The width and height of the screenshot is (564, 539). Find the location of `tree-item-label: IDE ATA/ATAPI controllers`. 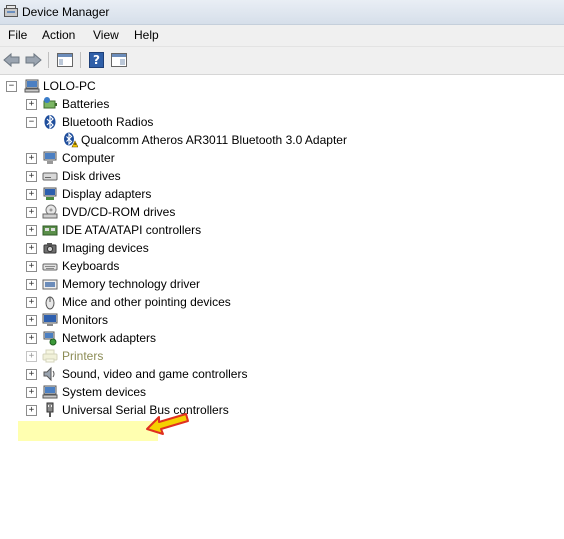

tree-item-label: IDE ATA/ATAPI controllers is located at coordinates (132, 230).